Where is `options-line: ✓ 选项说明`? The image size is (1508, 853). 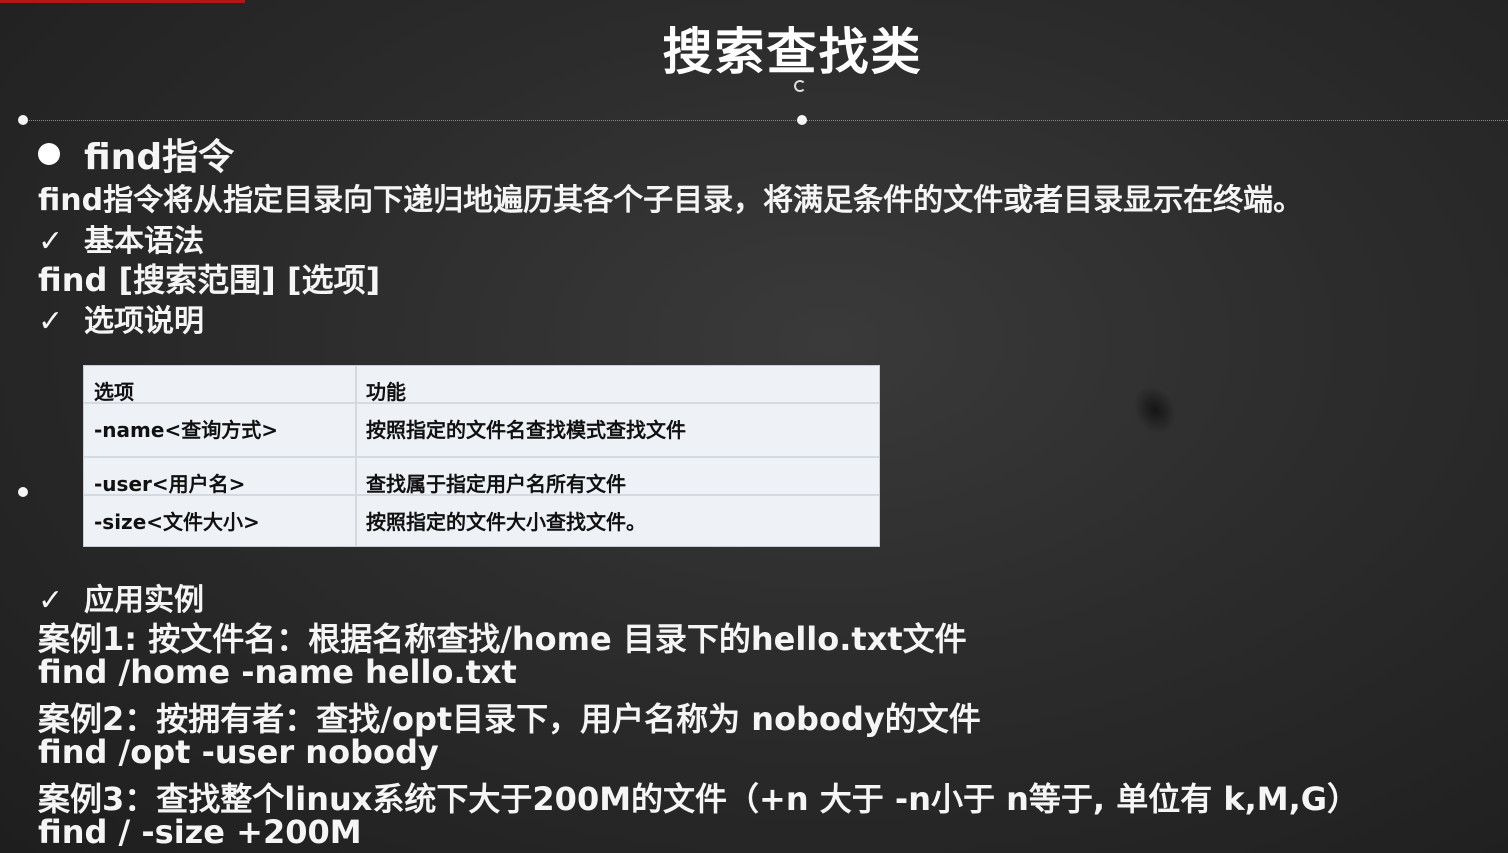
options-line: ✓ 选项说明 is located at coordinates (121, 318).